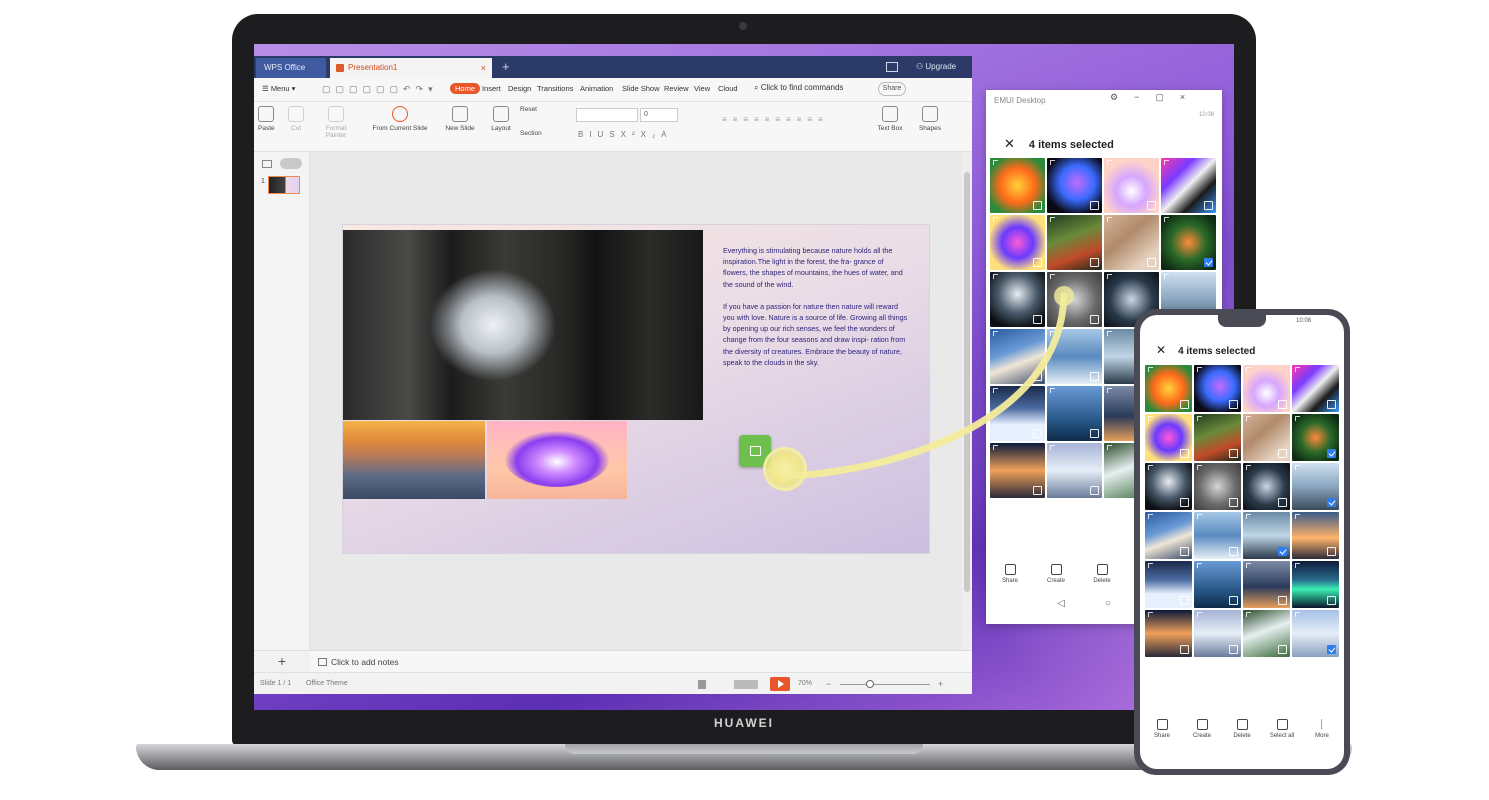  What do you see at coordinates (1202, 729) in the screenshot?
I see `phone-create-button: Create` at bounding box center [1202, 729].